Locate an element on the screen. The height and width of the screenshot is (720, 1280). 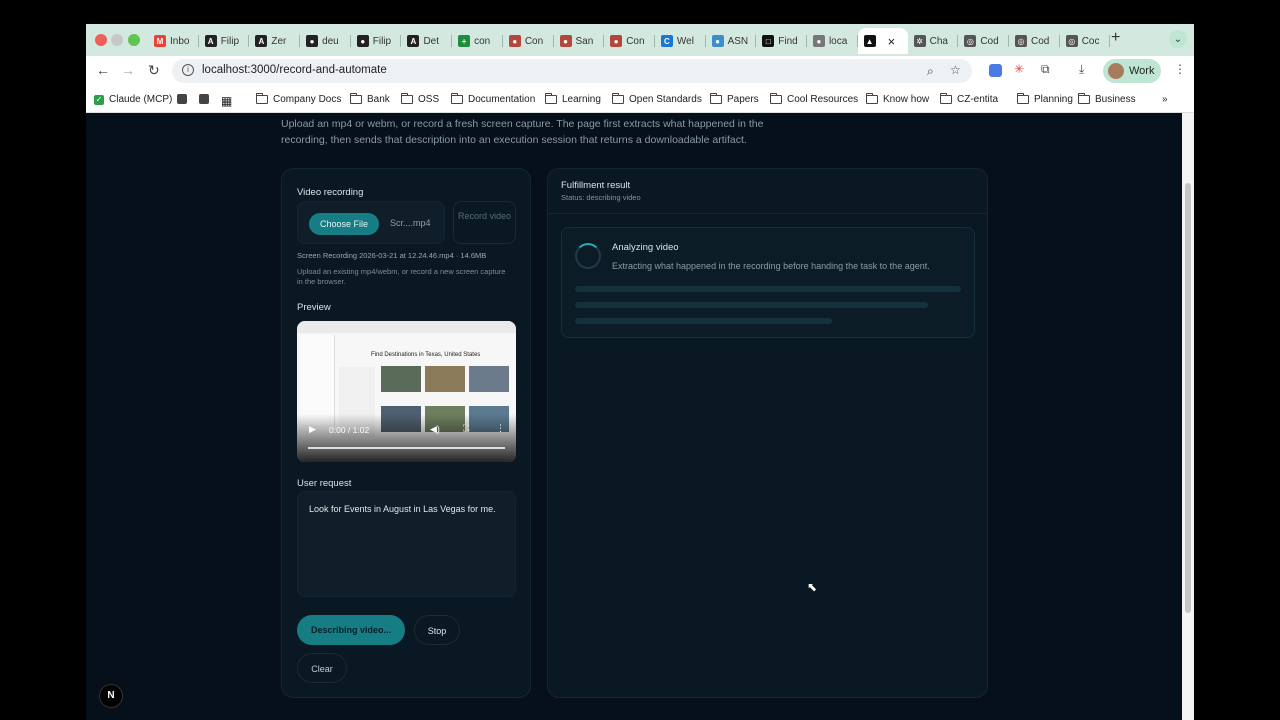
reload-icon: ↻ is located at coordinates (154, 70).